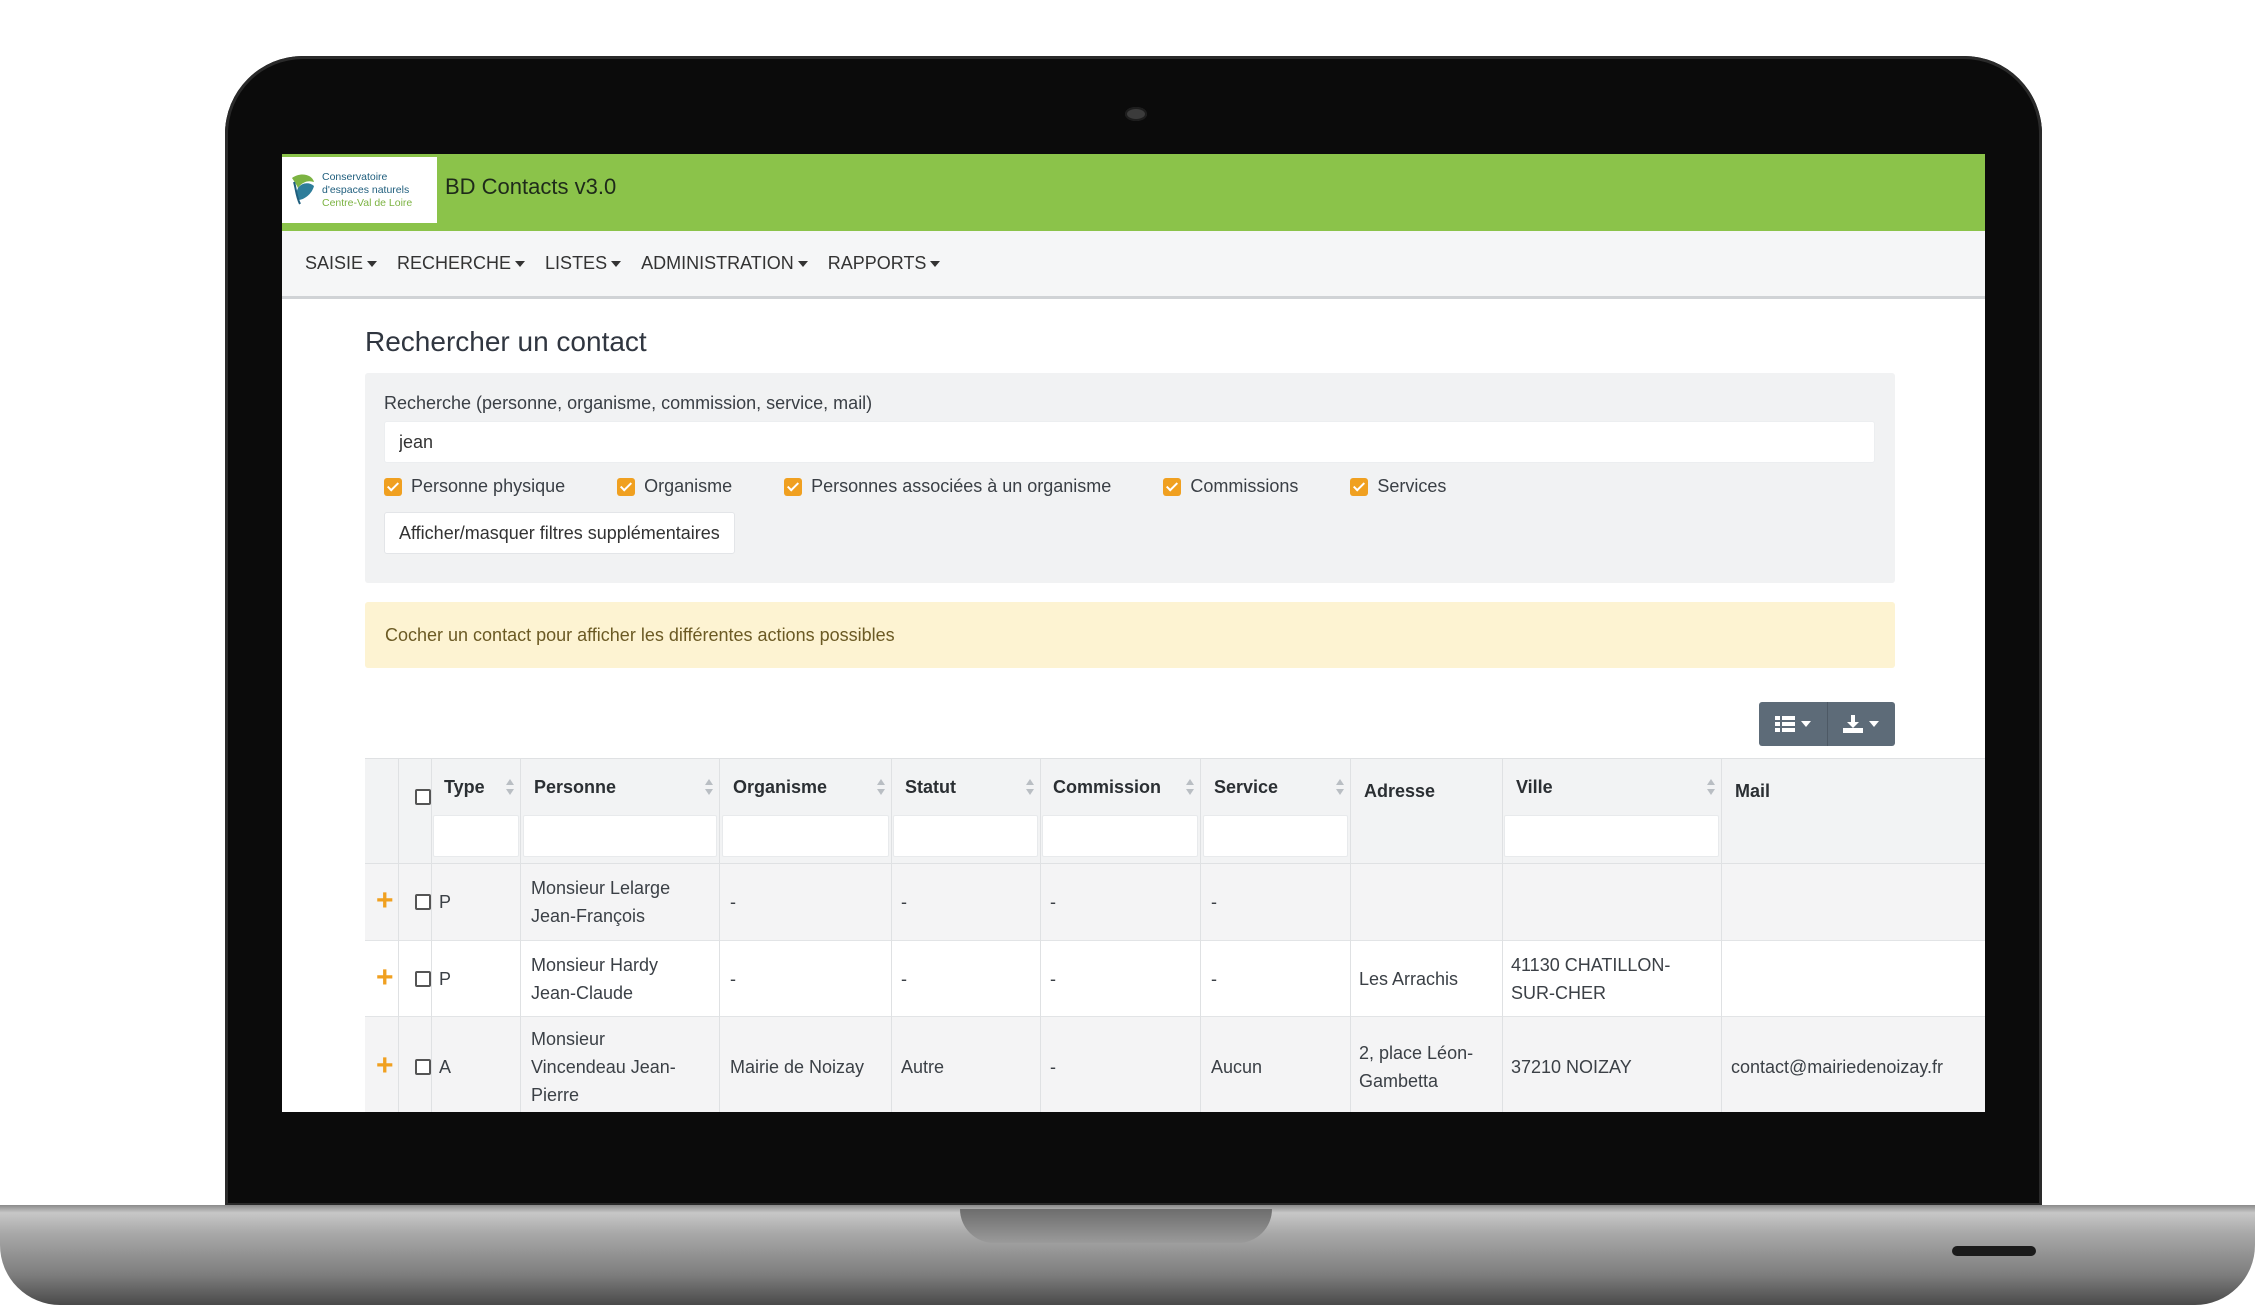 Image resolution: width=2255 pixels, height=1314 pixels. I want to click on filter-label: Commissions, so click(1244, 486).